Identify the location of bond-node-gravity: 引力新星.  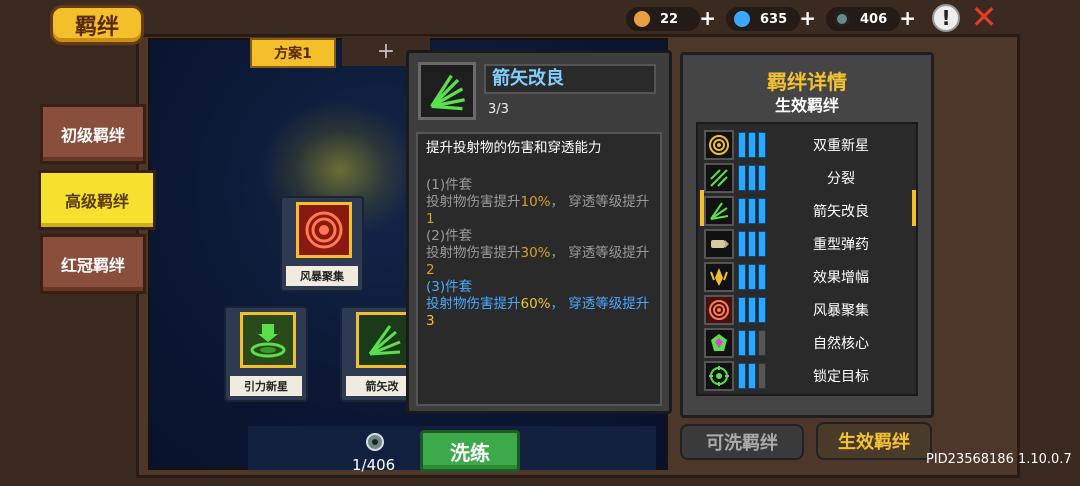
(266, 354).